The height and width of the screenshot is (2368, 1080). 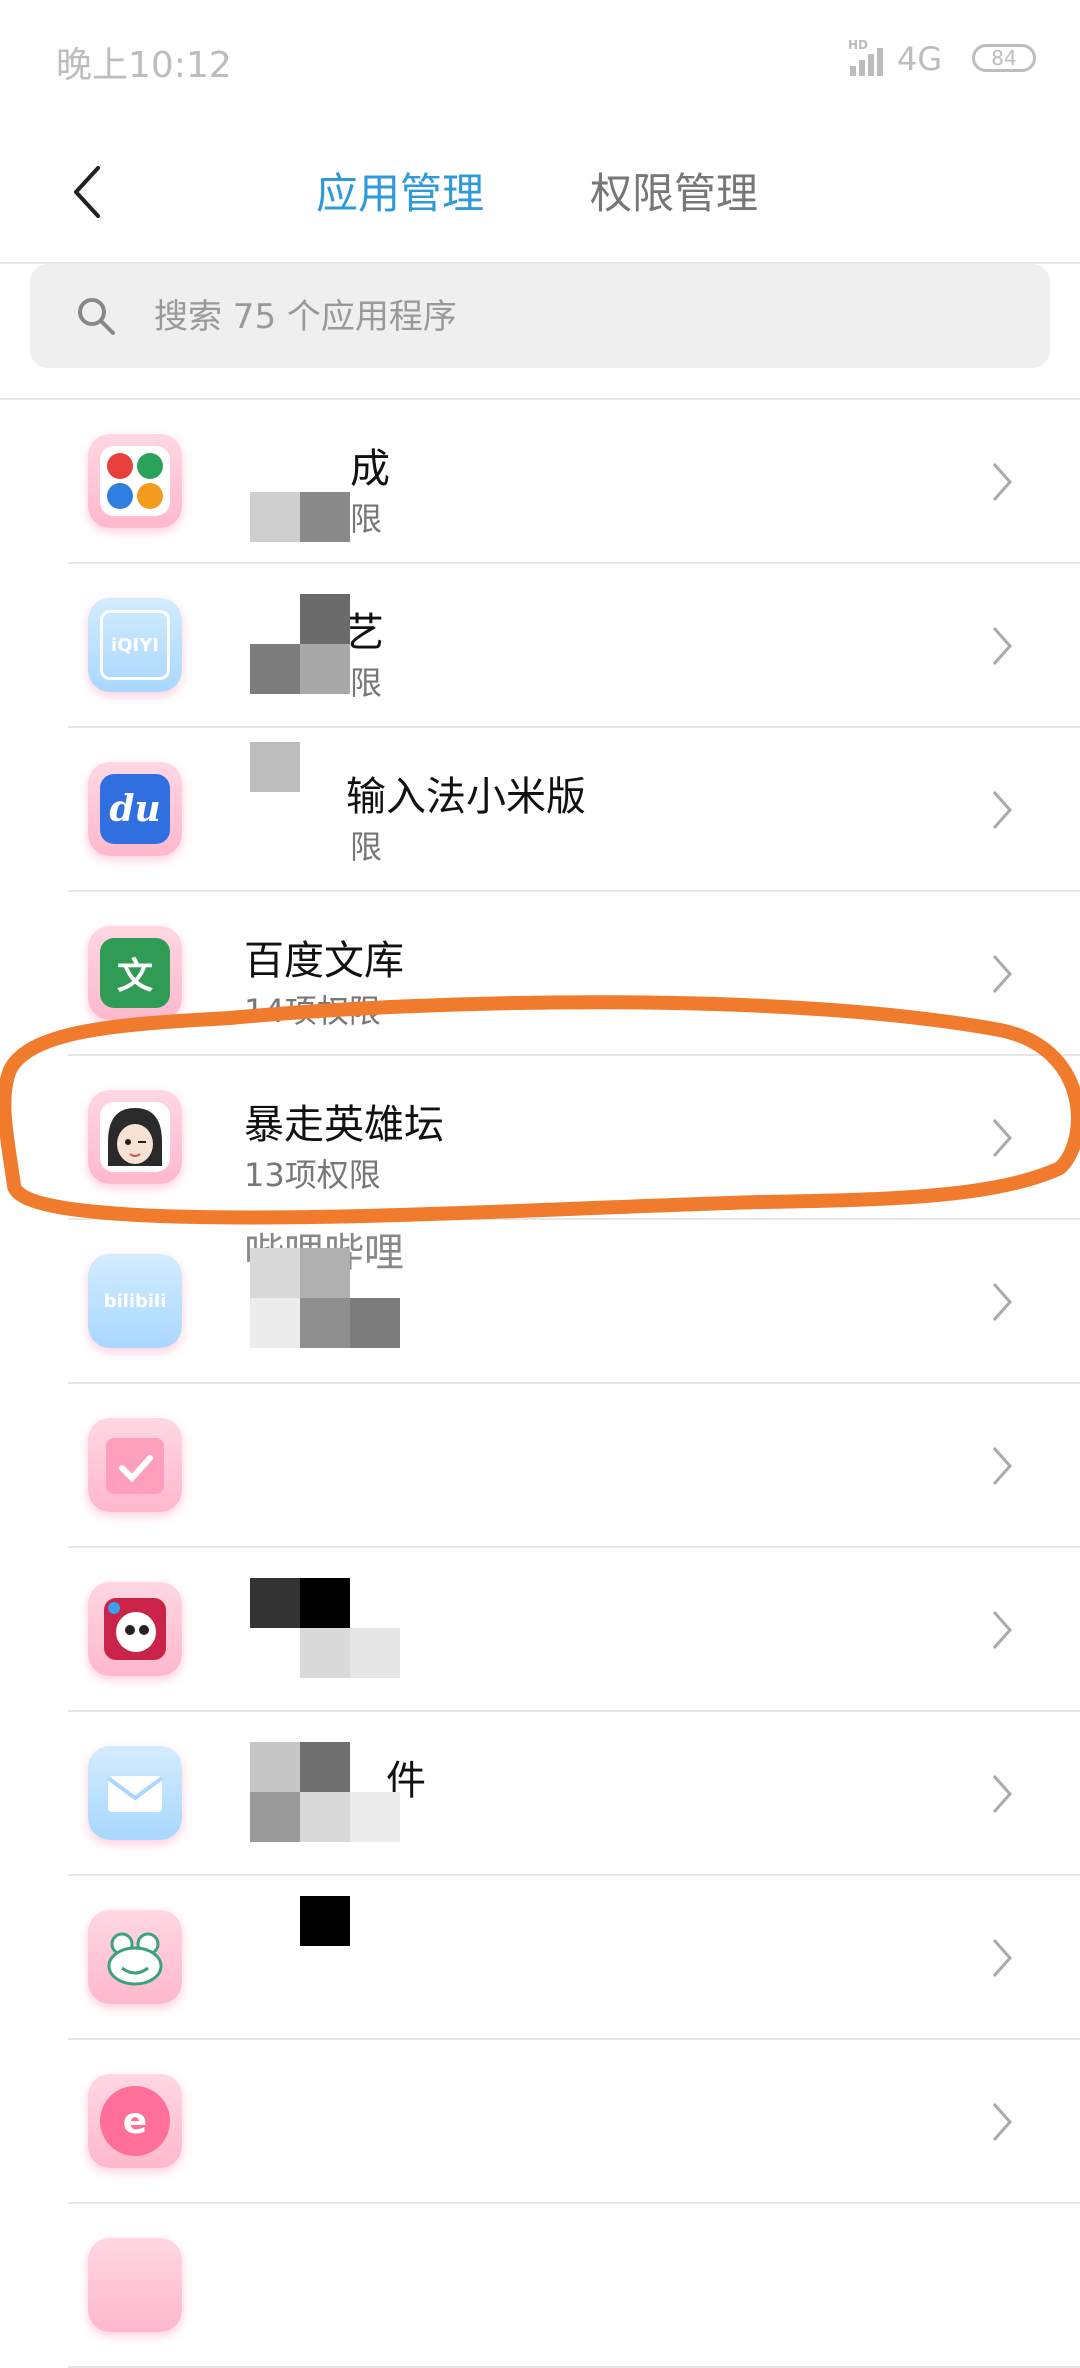 I want to click on iqiyi-icon: iQIYI, so click(x=135, y=645).